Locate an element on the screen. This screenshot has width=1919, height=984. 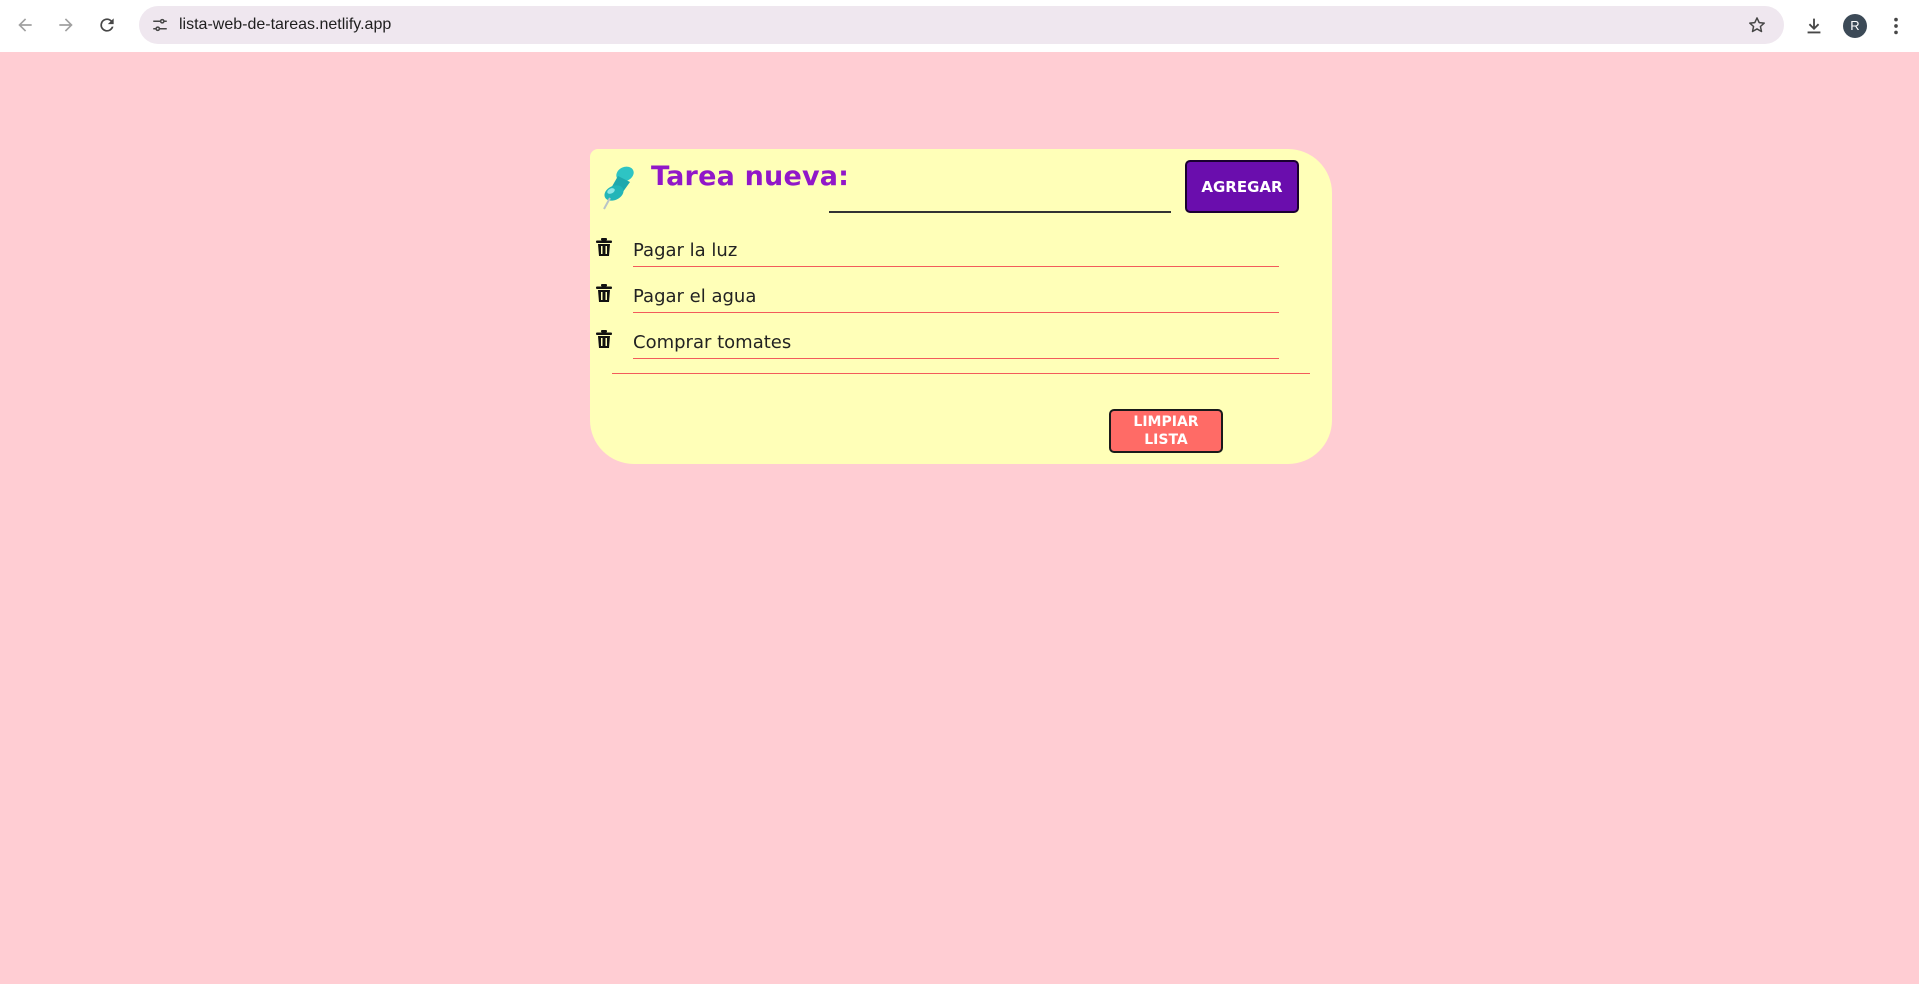
task-input is located at coordinates (1000, 189).